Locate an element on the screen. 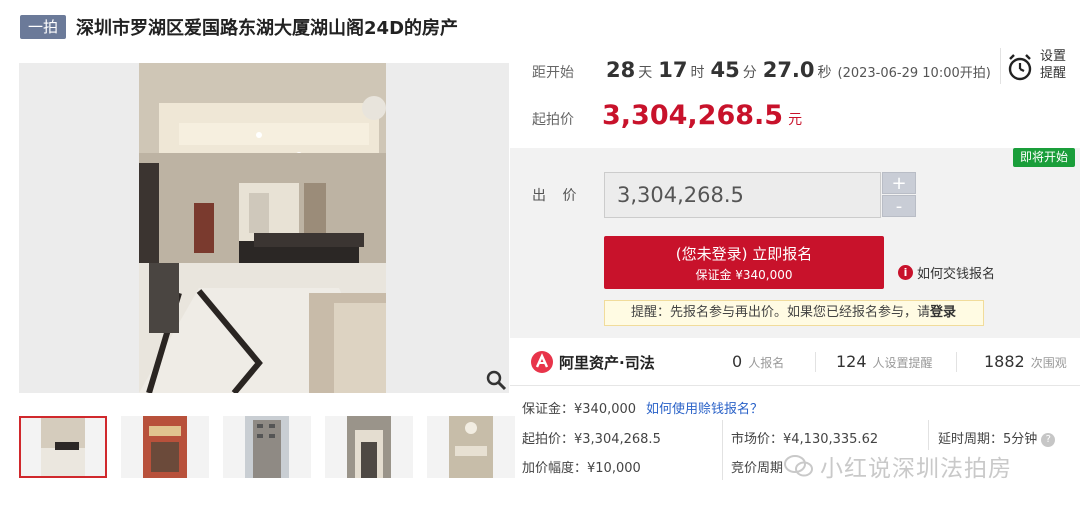  page-title: 深圳市罗湖区爱国路东湖大厦湖山阁24D的房产 is located at coordinates (267, 28).